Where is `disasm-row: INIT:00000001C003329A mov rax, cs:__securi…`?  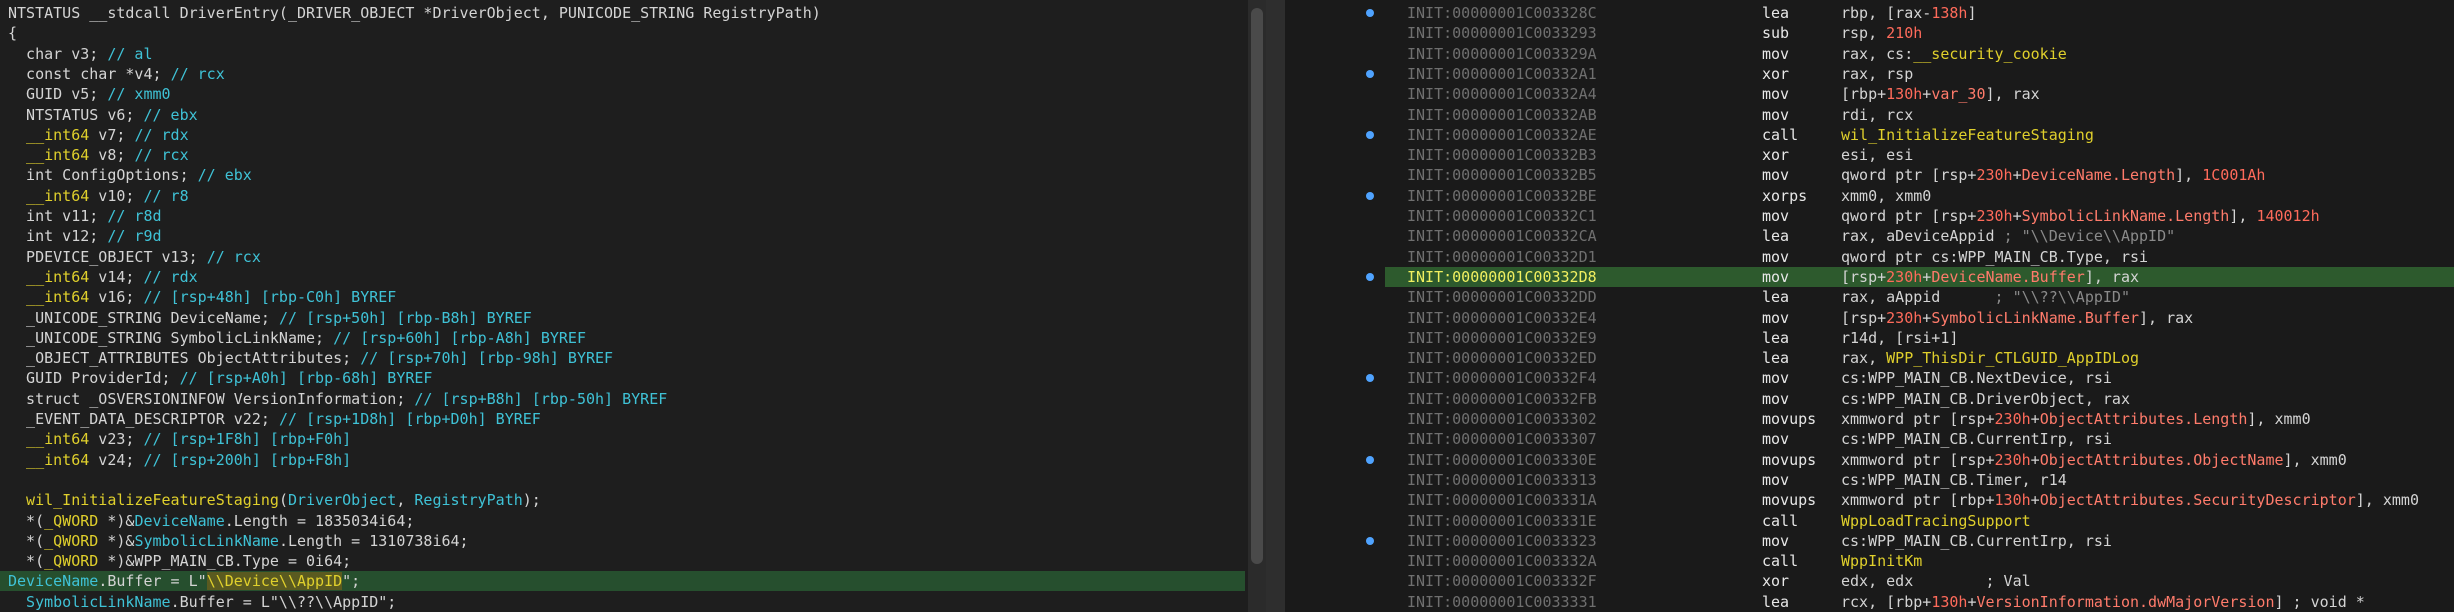
disasm-row: INIT:00000001C003329A mov rax, cs:__securi… is located at coordinates (1919, 54).